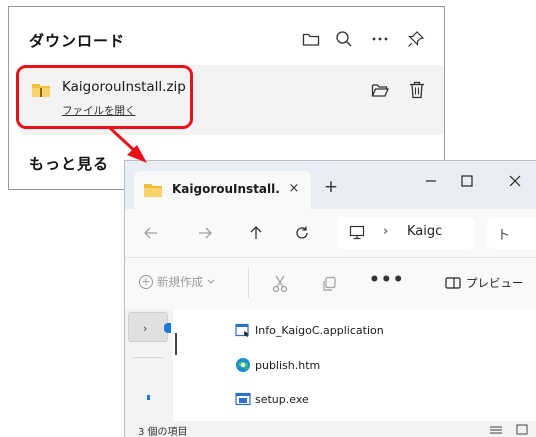 The height and width of the screenshot is (437, 536). I want to click on details-view-icon, so click(496, 429).